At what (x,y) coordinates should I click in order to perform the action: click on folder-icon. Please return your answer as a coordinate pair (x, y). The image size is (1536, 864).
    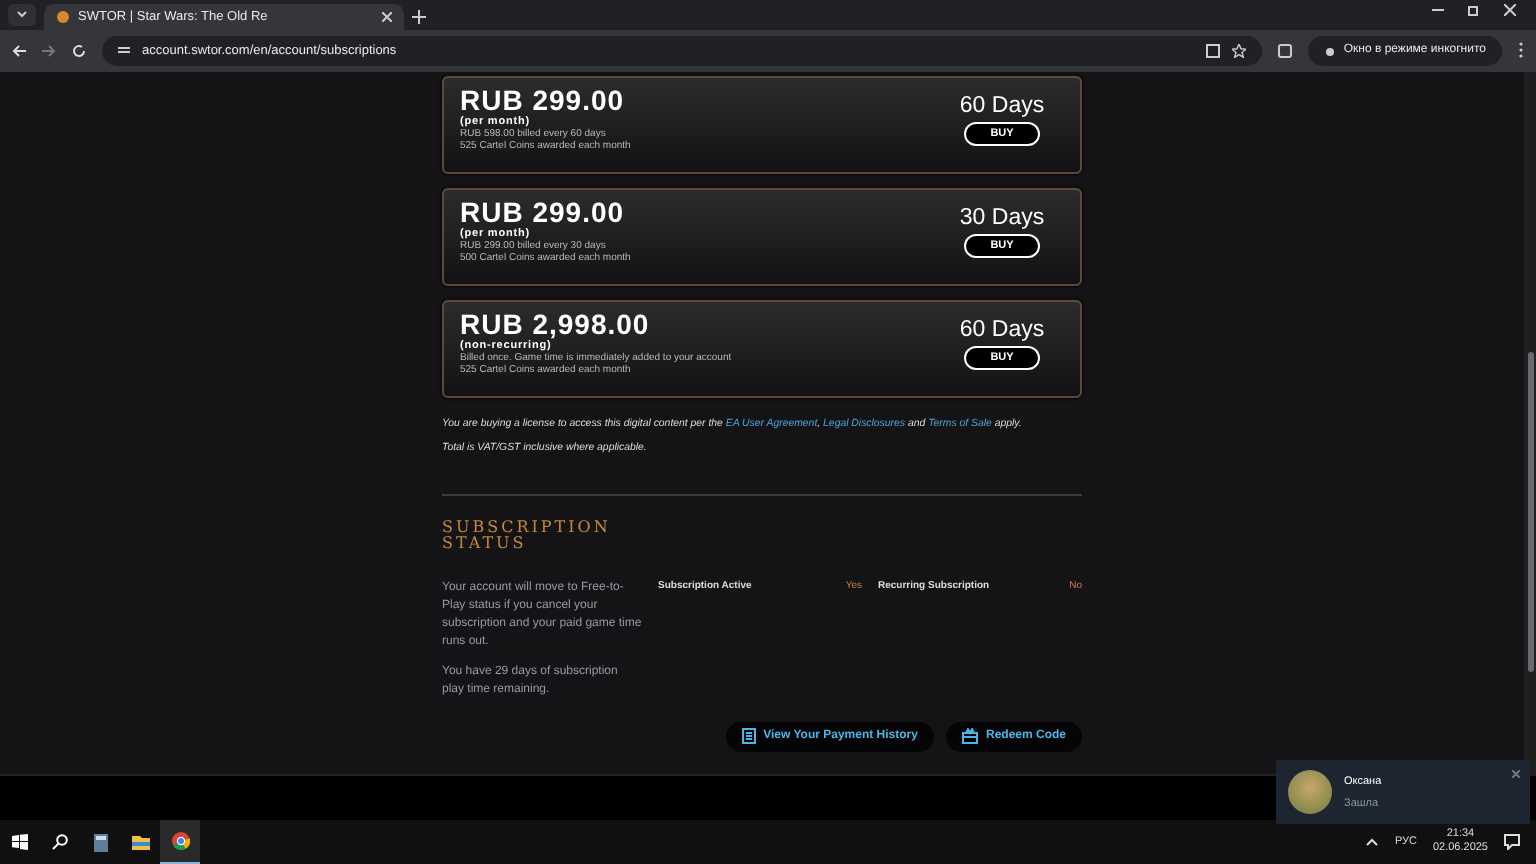
    Looking at the image, I should click on (140, 842).